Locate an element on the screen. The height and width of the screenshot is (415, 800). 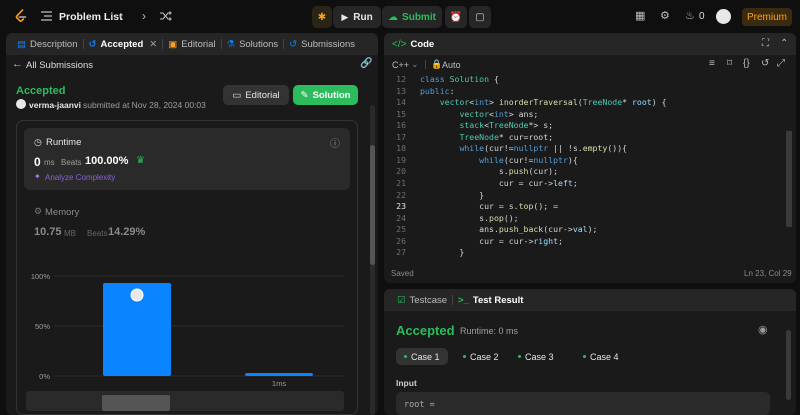
code-line: 26 cur = cur->right; is located at coordinates (583, 242).